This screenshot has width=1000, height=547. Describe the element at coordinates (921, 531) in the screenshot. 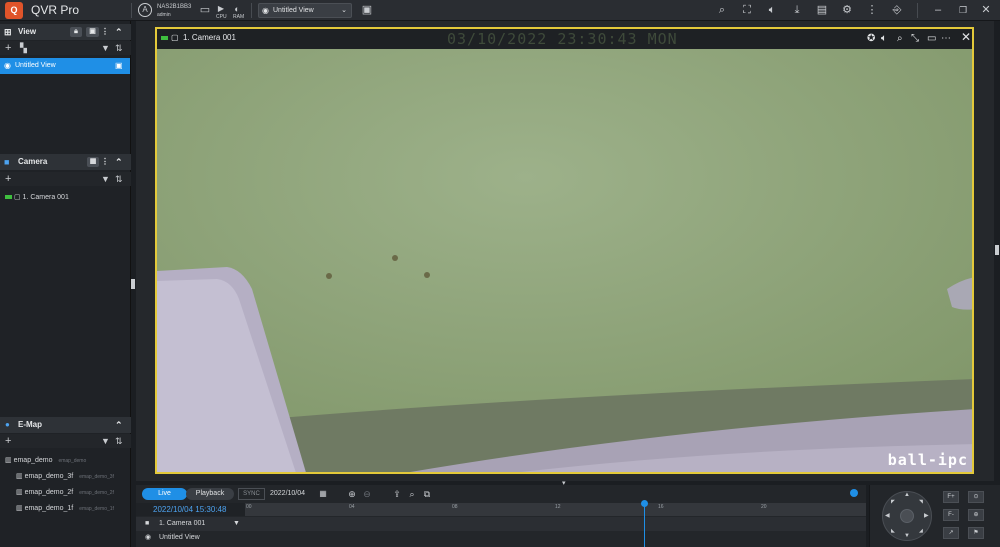

I see `arrow-down-right-icon: ◢` at that location.